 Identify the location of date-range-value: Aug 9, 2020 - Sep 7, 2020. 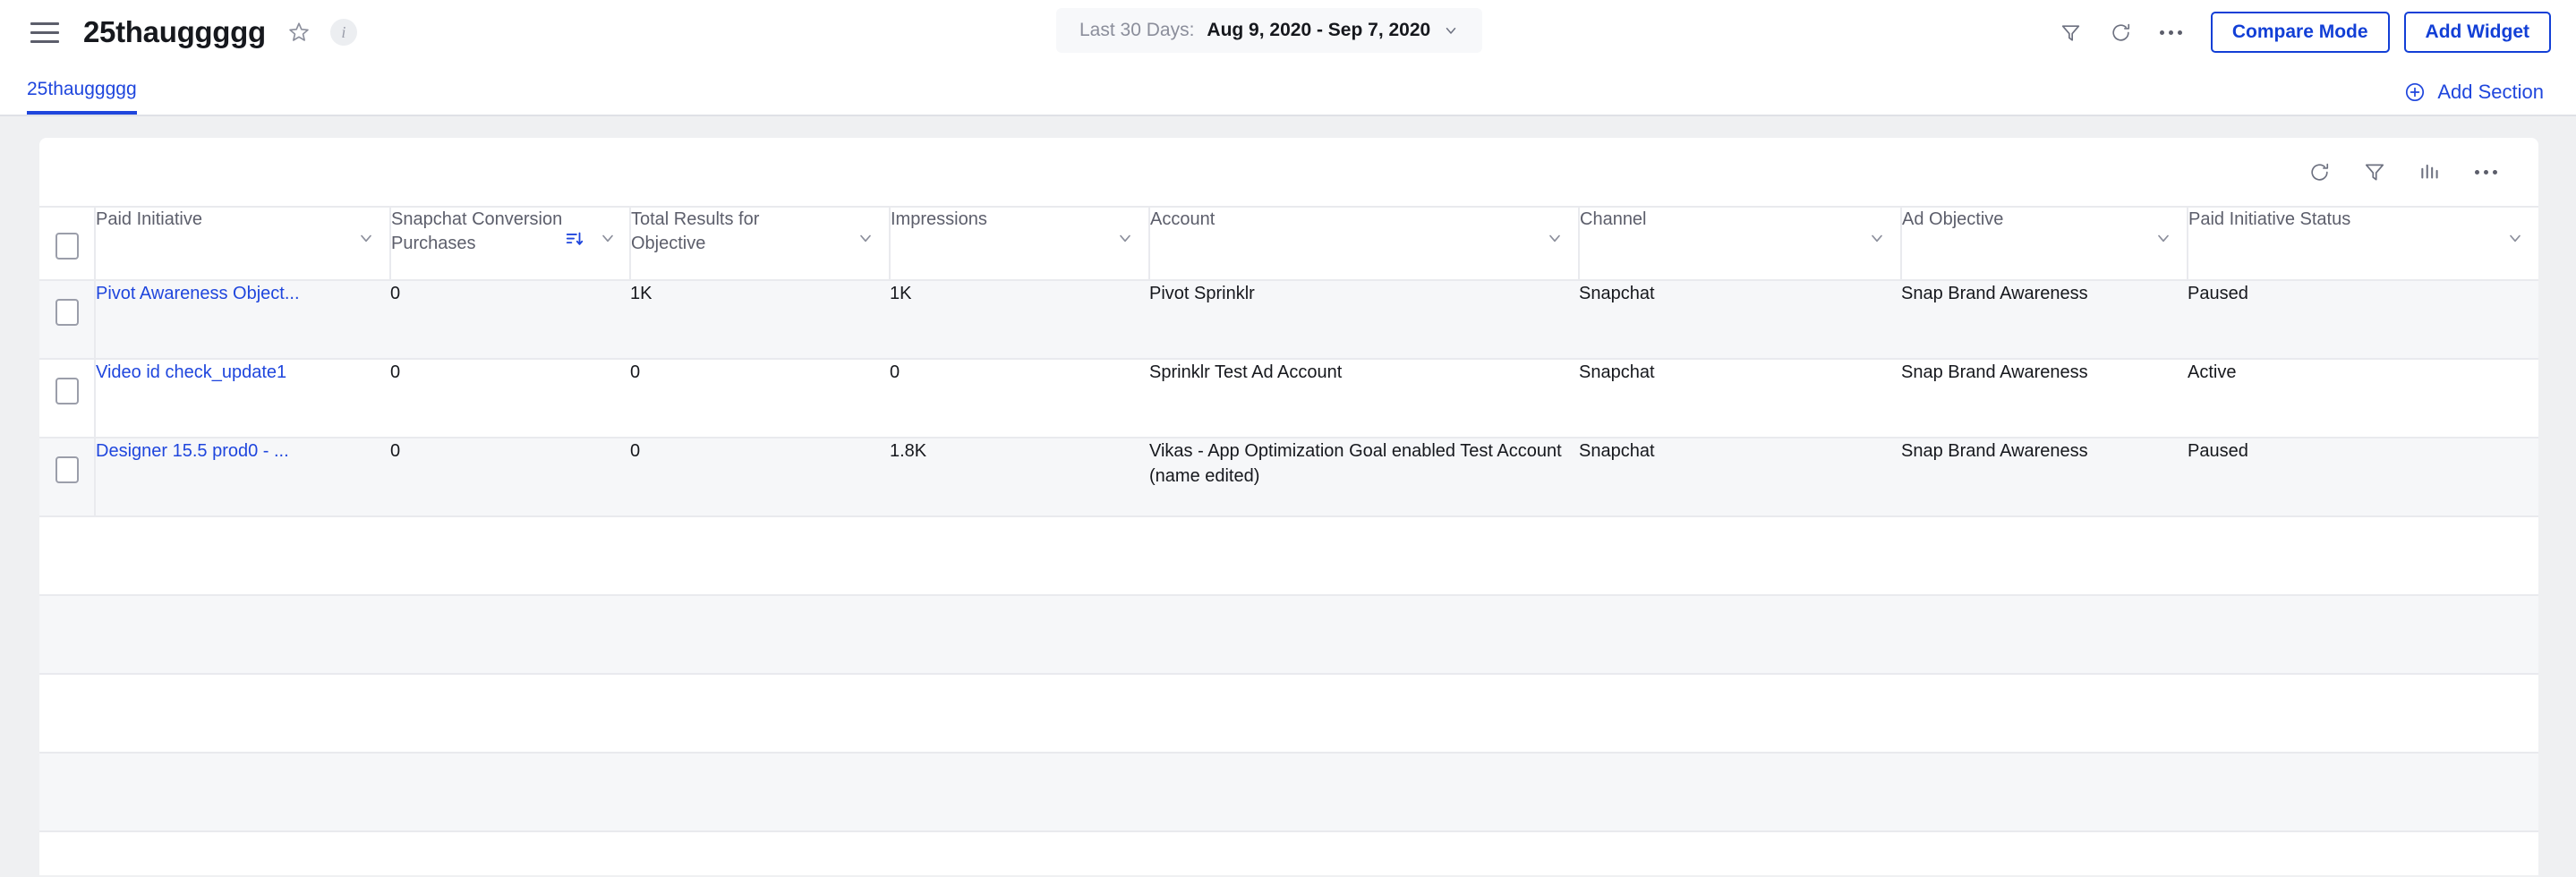
(1319, 30).